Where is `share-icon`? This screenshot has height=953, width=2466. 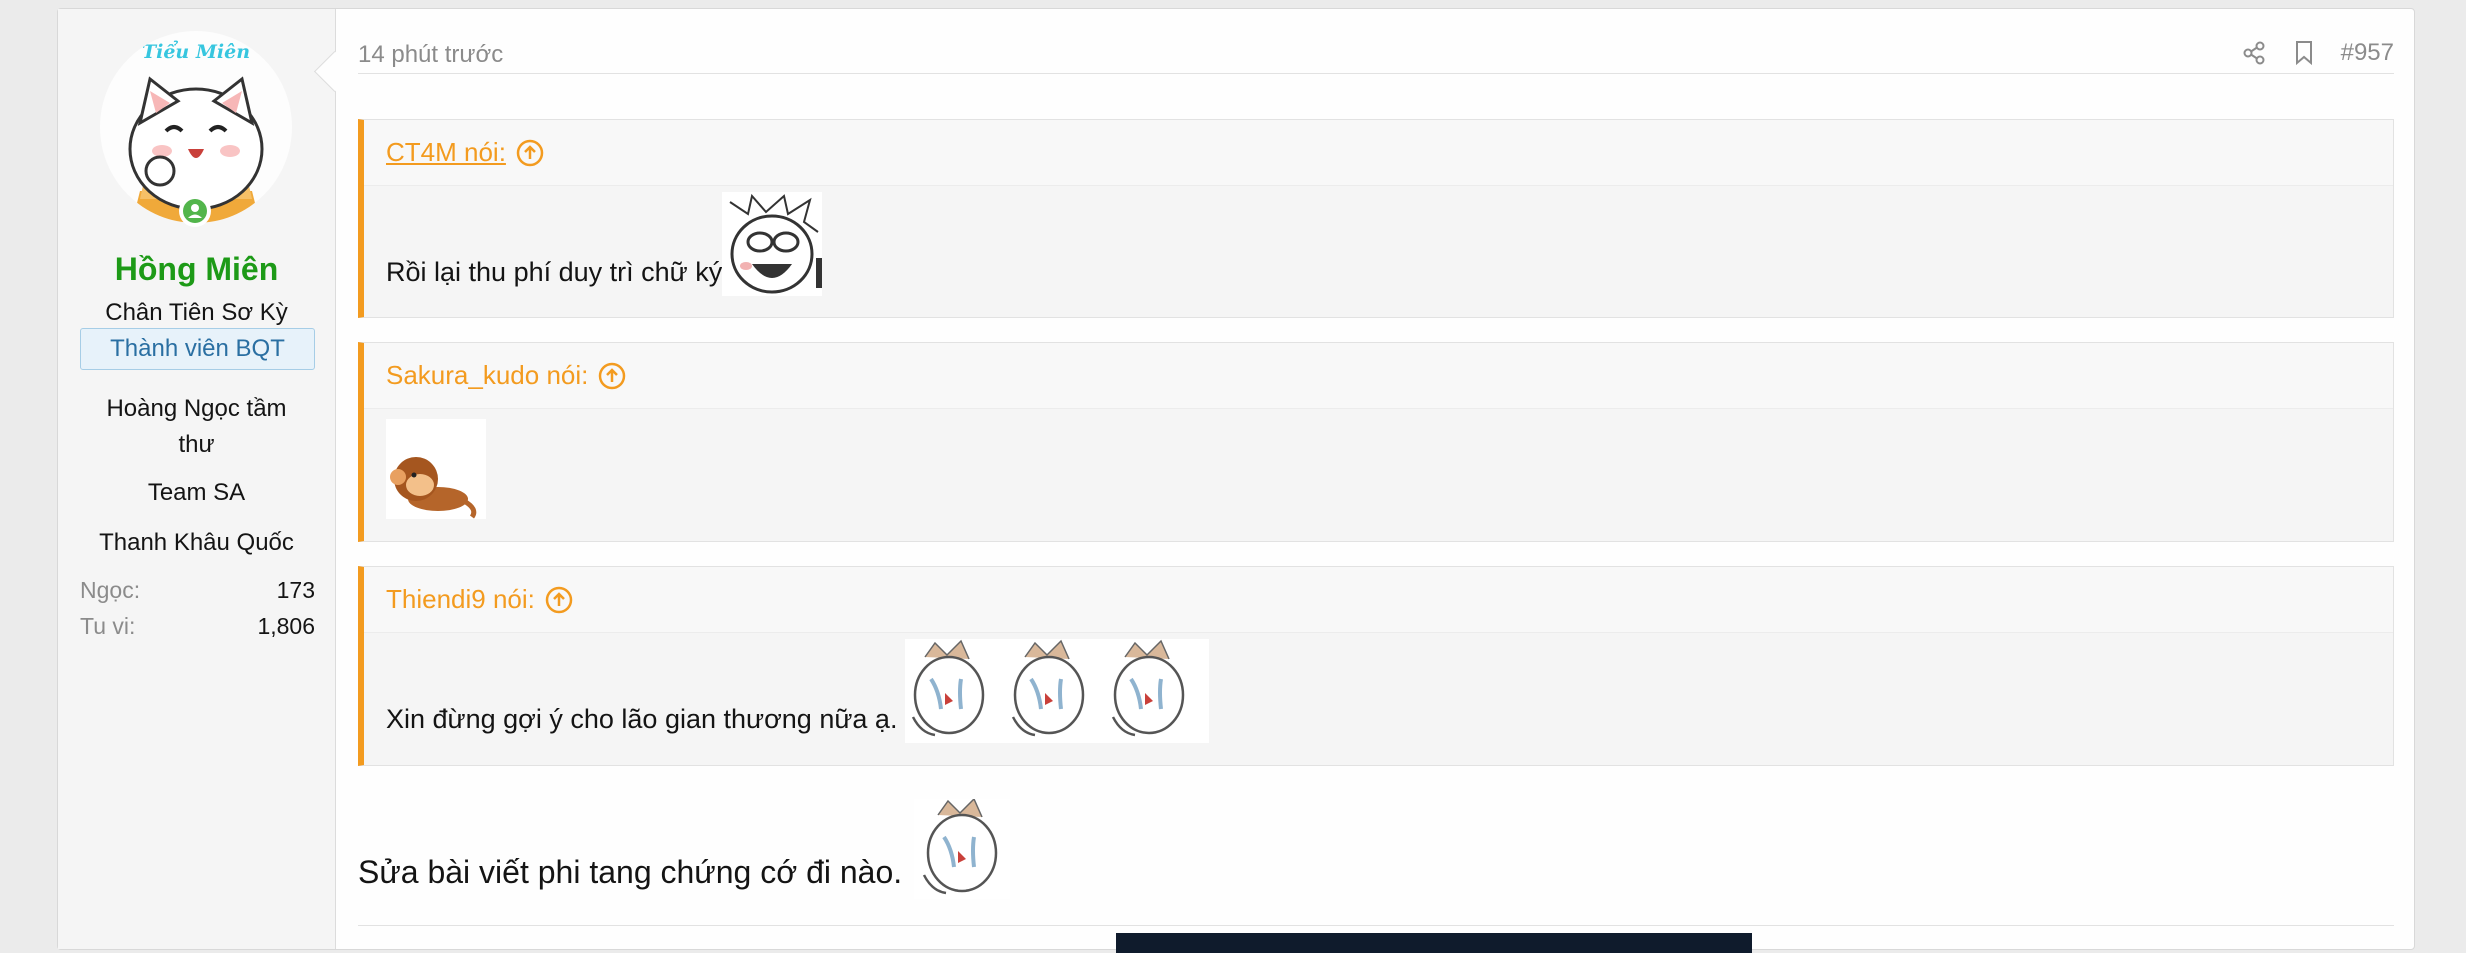
share-icon is located at coordinates (2254, 53).